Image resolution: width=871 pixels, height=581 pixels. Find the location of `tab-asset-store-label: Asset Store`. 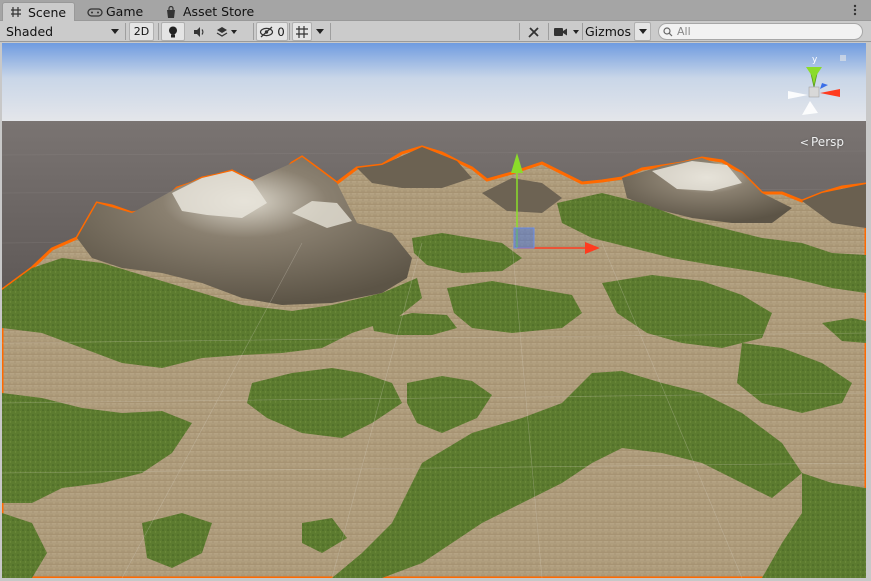

tab-asset-store-label: Asset Store is located at coordinates (219, 11).